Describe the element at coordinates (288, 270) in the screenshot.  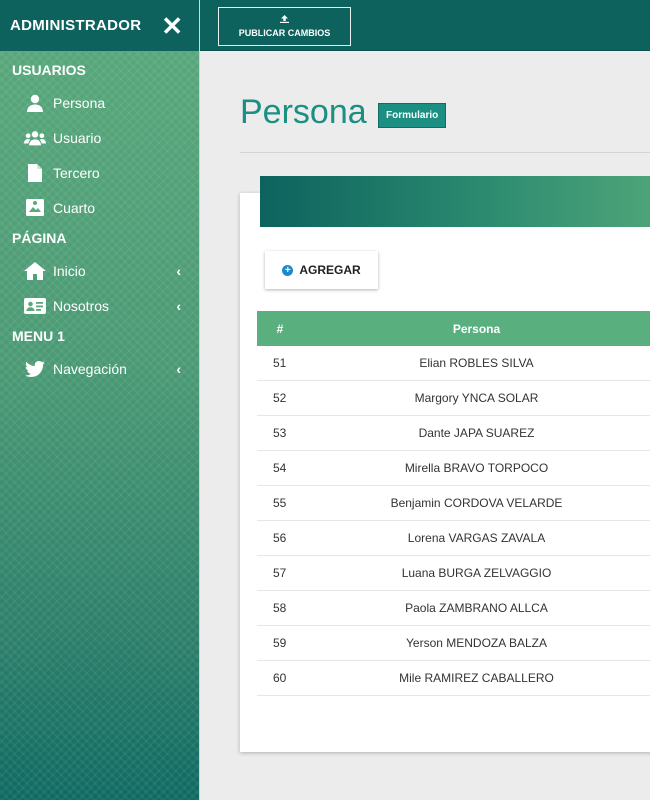
I see `plus-circle-icon: +` at that location.